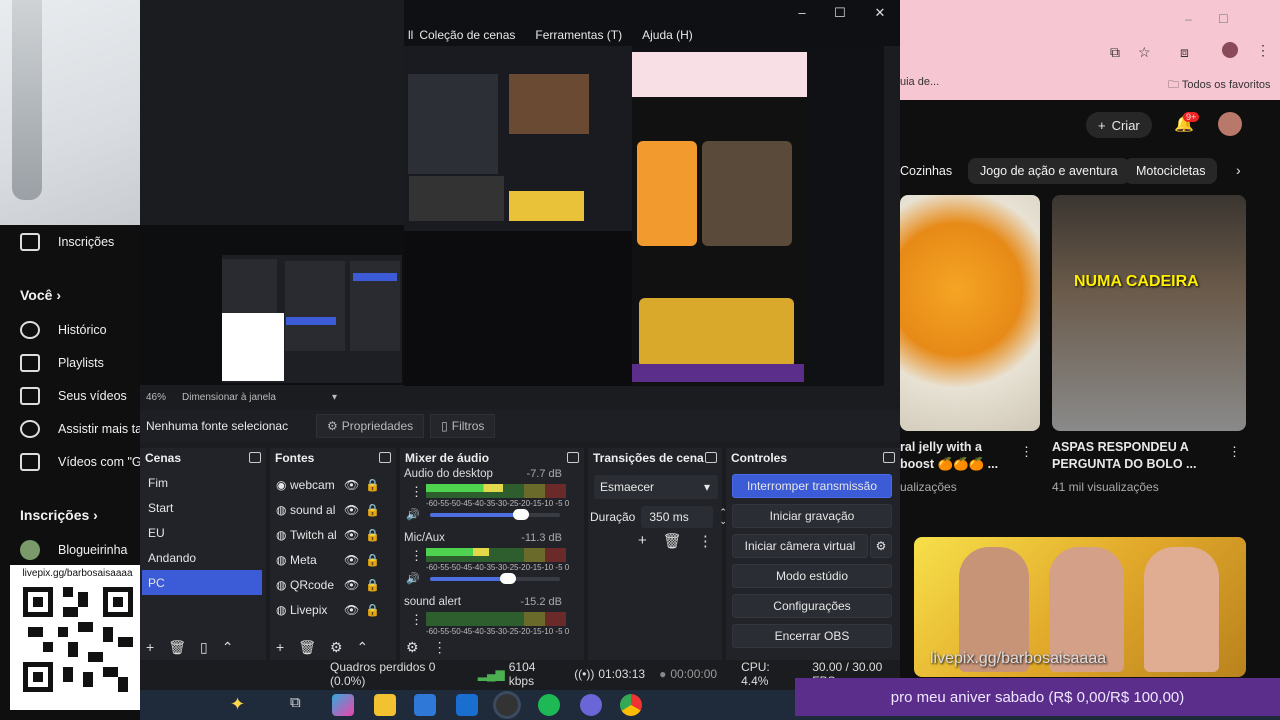 This screenshot has height=720, width=1280. Describe the element at coordinates (333, 484) in the screenshot. I see `source-item: ◉ webcam 👁 🔒` at that location.